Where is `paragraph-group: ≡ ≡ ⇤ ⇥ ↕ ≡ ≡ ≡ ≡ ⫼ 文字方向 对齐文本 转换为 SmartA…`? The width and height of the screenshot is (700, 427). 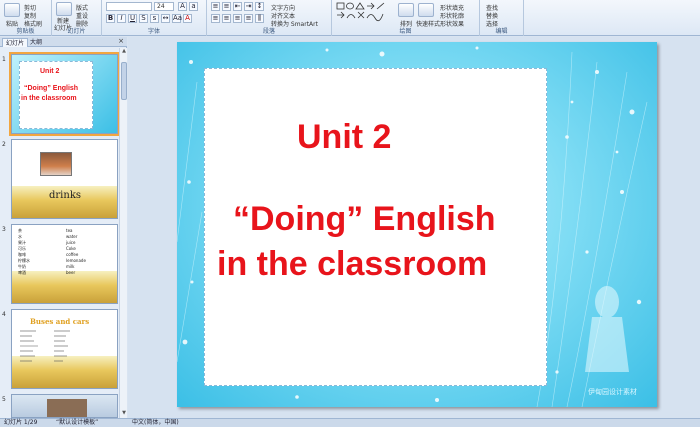 paragraph-group: ≡ ≡ ⇤ ⇥ ↕ ≡ ≡ ≡ ≡ ⫼ 文字方向 对齐文本 转换为 SmartA… is located at coordinates (269, 18).